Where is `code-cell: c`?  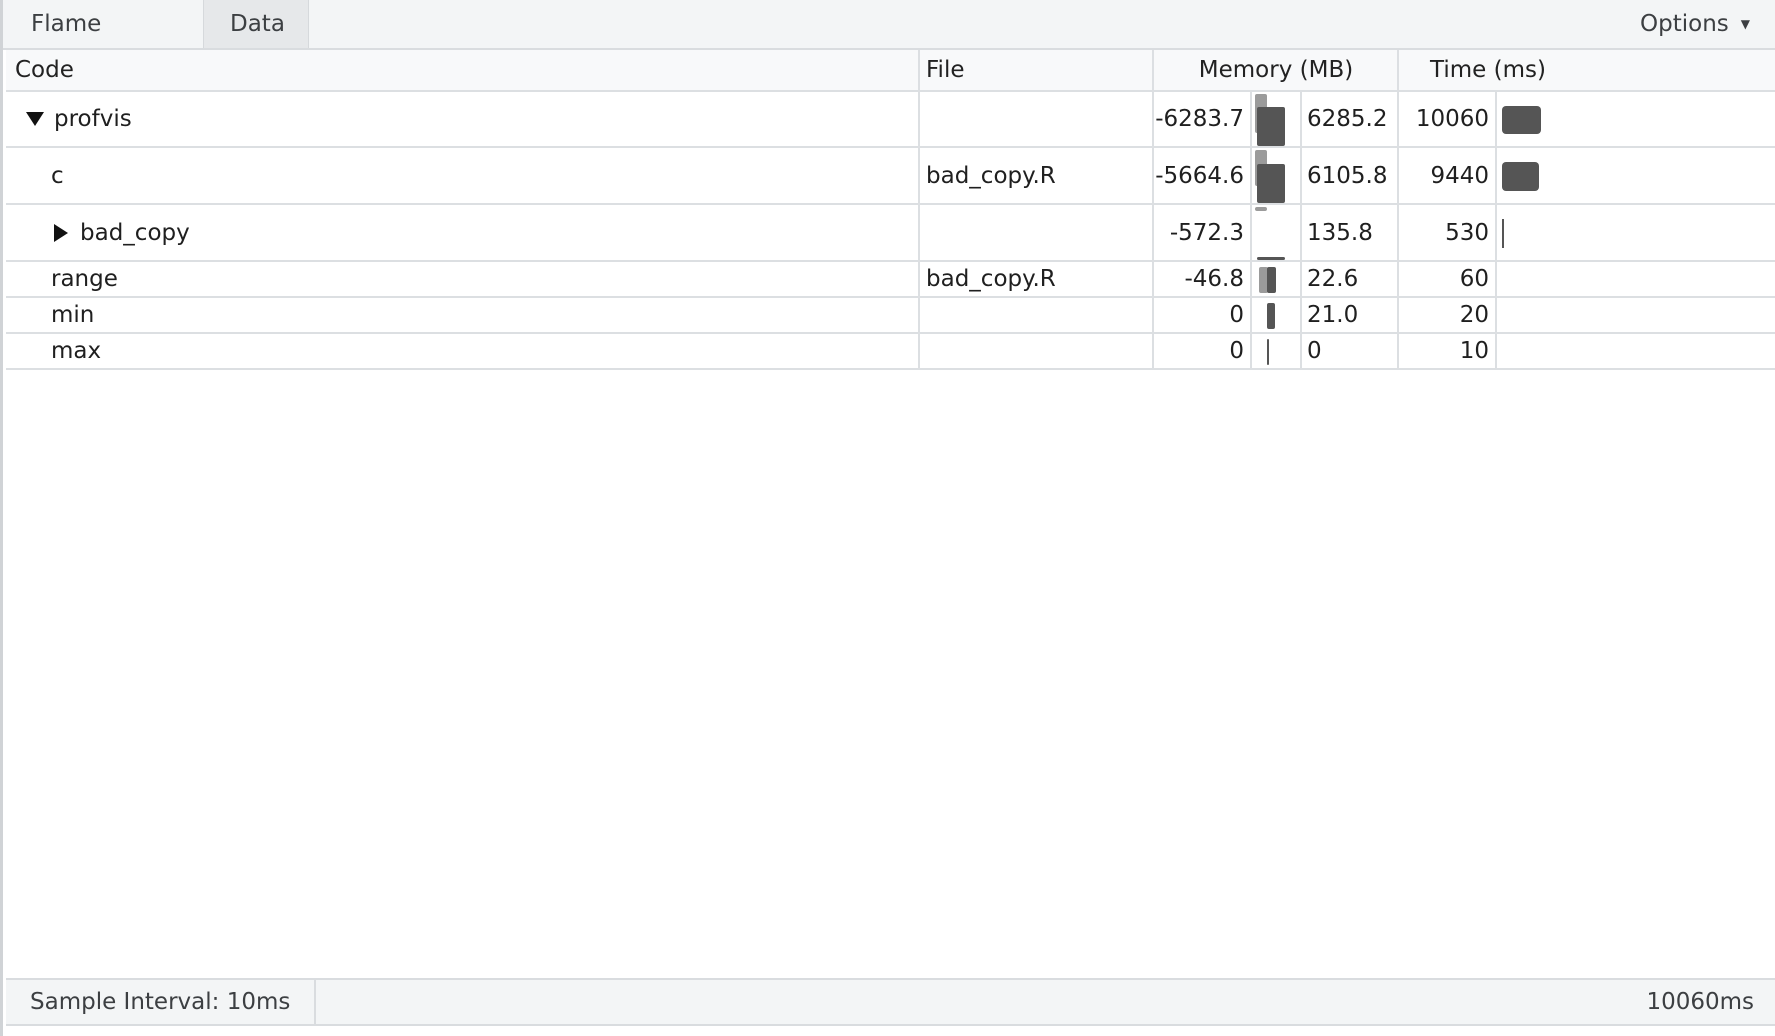
code-cell: c is located at coordinates (57, 175).